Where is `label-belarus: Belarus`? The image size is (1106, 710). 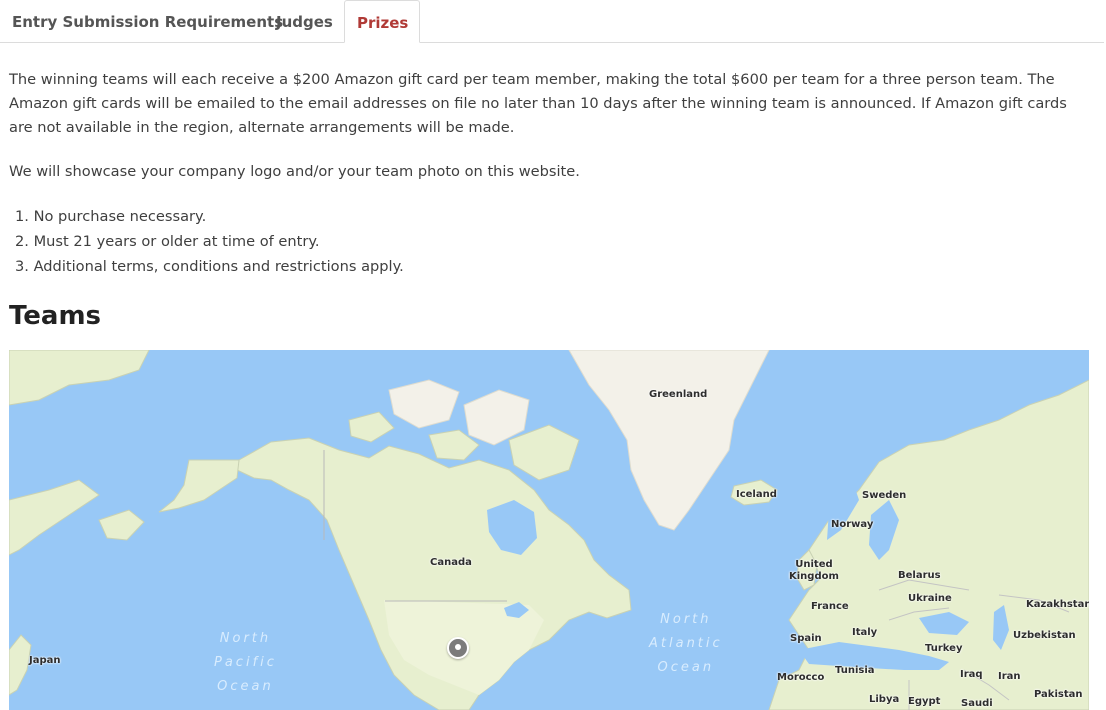 label-belarus: Belarus is located at coordinates (919, 575).